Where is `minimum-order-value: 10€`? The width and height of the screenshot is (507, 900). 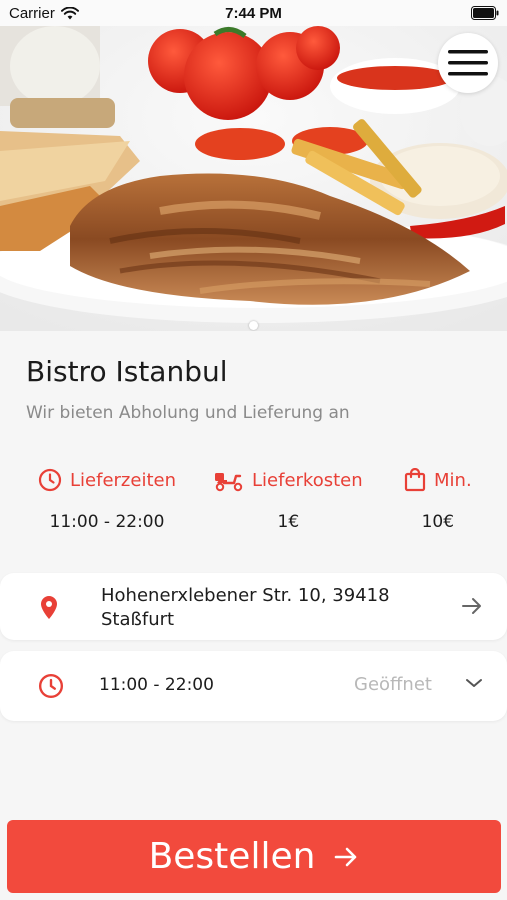
minimum-order-value: 10€ is located at coordinates (438, 522).